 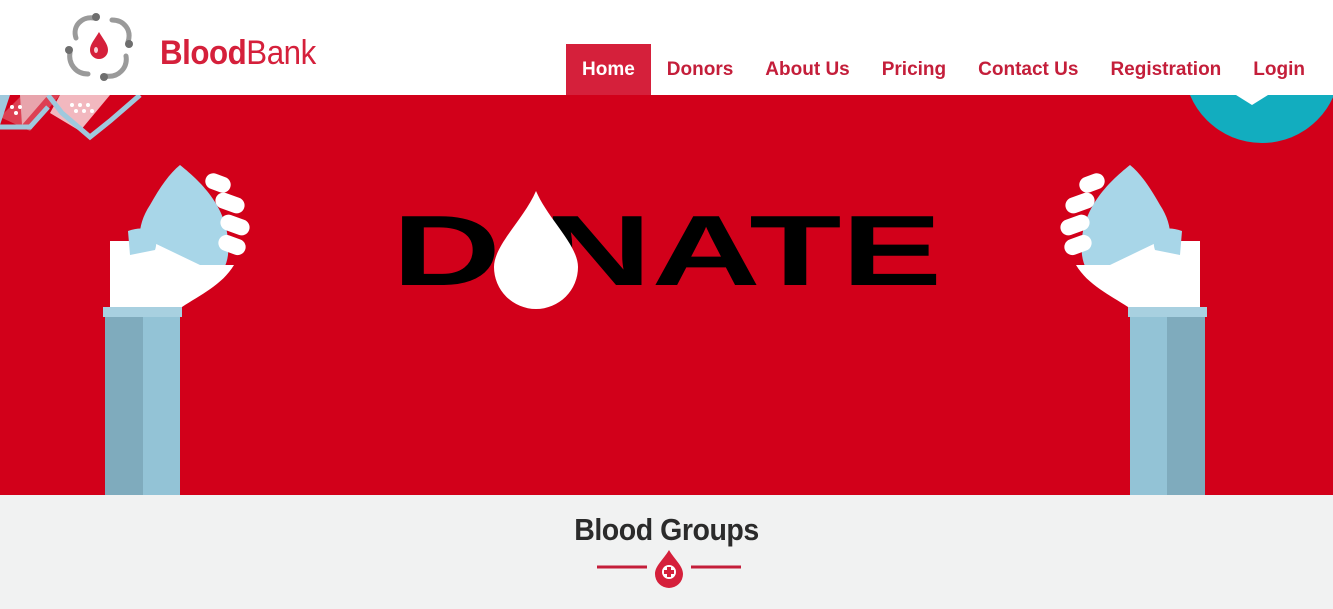 I want to click on nav-contact-us: Contact Us, so click(x=1028, y=69).